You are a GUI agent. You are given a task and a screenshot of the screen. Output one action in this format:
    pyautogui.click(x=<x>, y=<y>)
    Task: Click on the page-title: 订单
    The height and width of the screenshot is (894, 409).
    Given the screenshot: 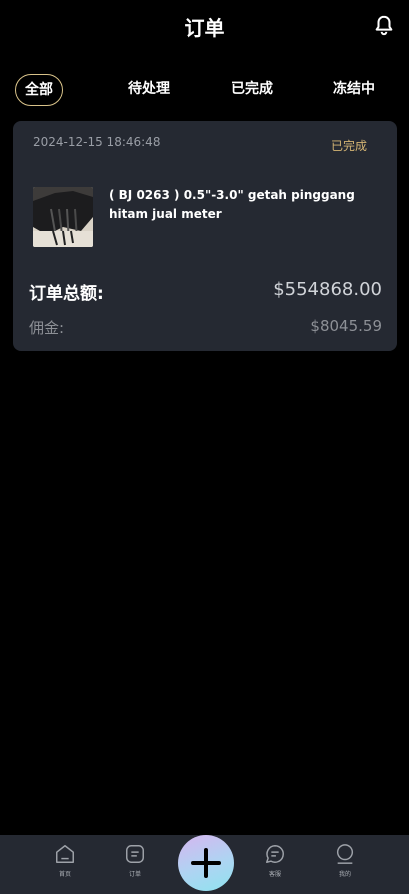 What is the action you would take?
    pyautogui.click(x=204, y=28)
    